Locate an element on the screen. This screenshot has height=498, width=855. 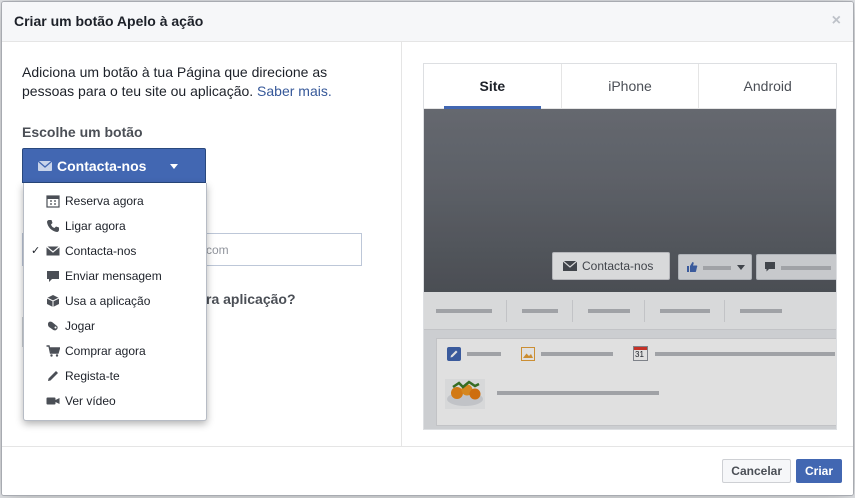
check-icon: ✓ is located at coordinates (36, 251).